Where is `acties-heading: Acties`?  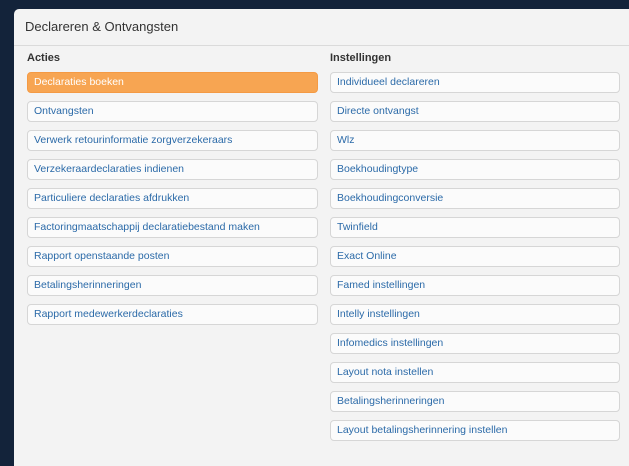 acties-heading: Acties is located at coordinates (44, 58).